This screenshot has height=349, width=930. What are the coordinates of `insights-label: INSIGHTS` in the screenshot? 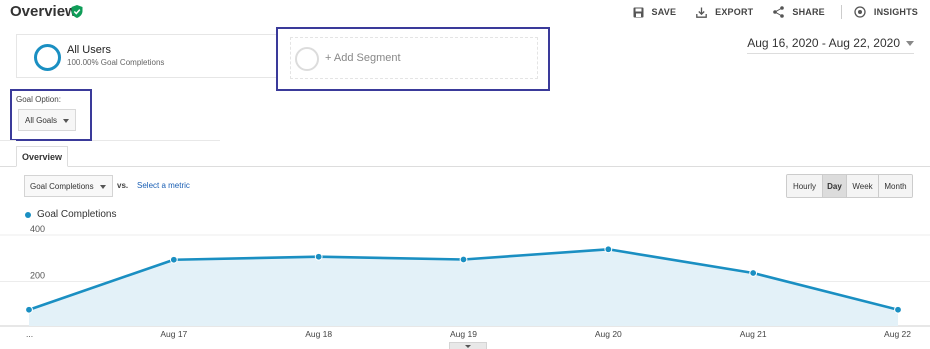 It's located at (895, 12).